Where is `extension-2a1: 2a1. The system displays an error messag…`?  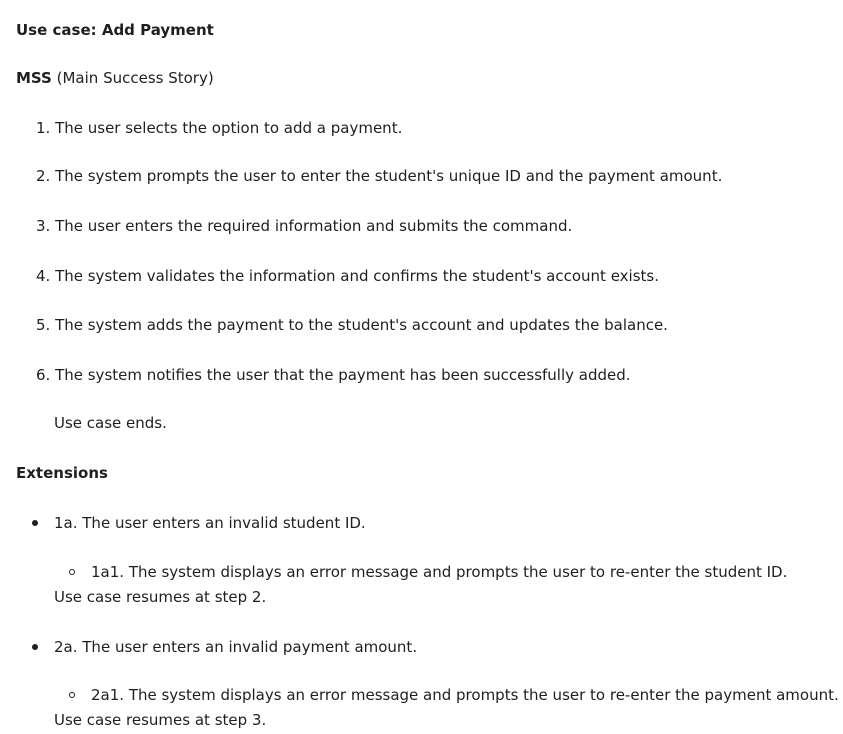 extension-2a1: 2a1. The system displays an error messag… is located at coordinates (465, 695).